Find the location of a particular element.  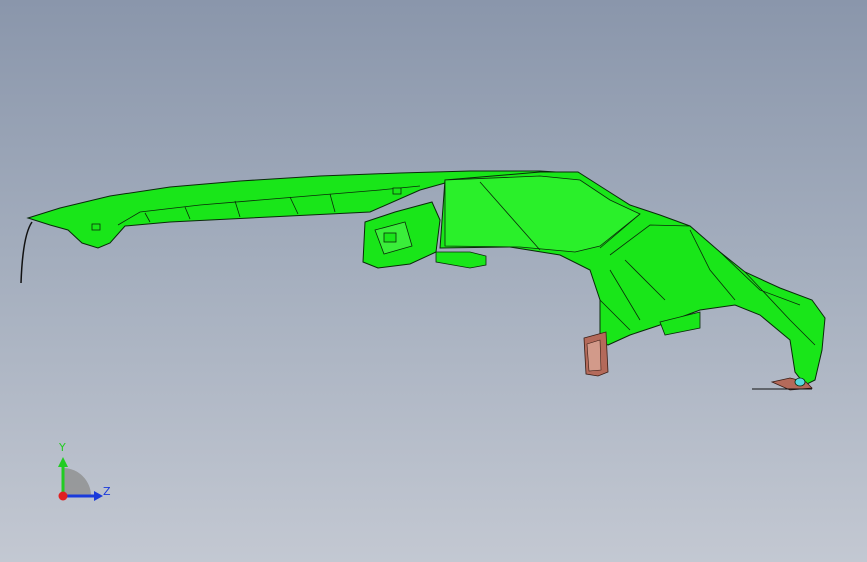

z-axis-label: Z is located at coordinates (107, 491).